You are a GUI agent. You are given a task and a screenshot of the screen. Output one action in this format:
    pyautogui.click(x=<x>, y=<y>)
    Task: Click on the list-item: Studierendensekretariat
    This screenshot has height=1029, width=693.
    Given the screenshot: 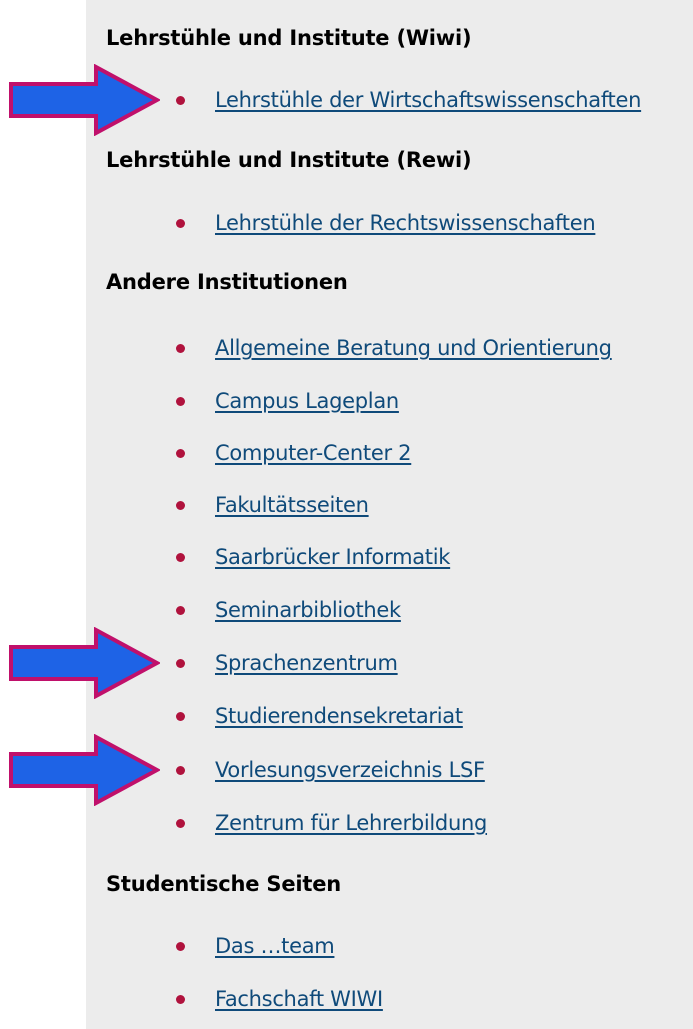 What is the action you would take?
    pyautogui.click(x=319, y=716)
    